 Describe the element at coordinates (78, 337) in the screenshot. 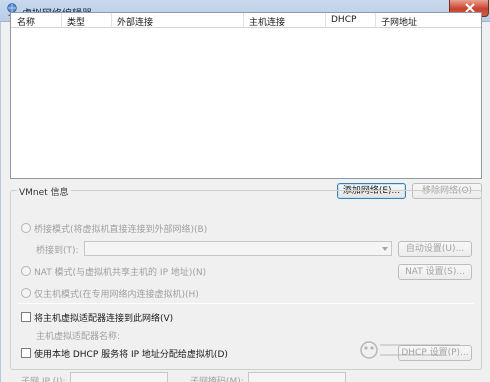

I see `host-adapter-name-label: 主机虚拟适配器名称:` at that location.